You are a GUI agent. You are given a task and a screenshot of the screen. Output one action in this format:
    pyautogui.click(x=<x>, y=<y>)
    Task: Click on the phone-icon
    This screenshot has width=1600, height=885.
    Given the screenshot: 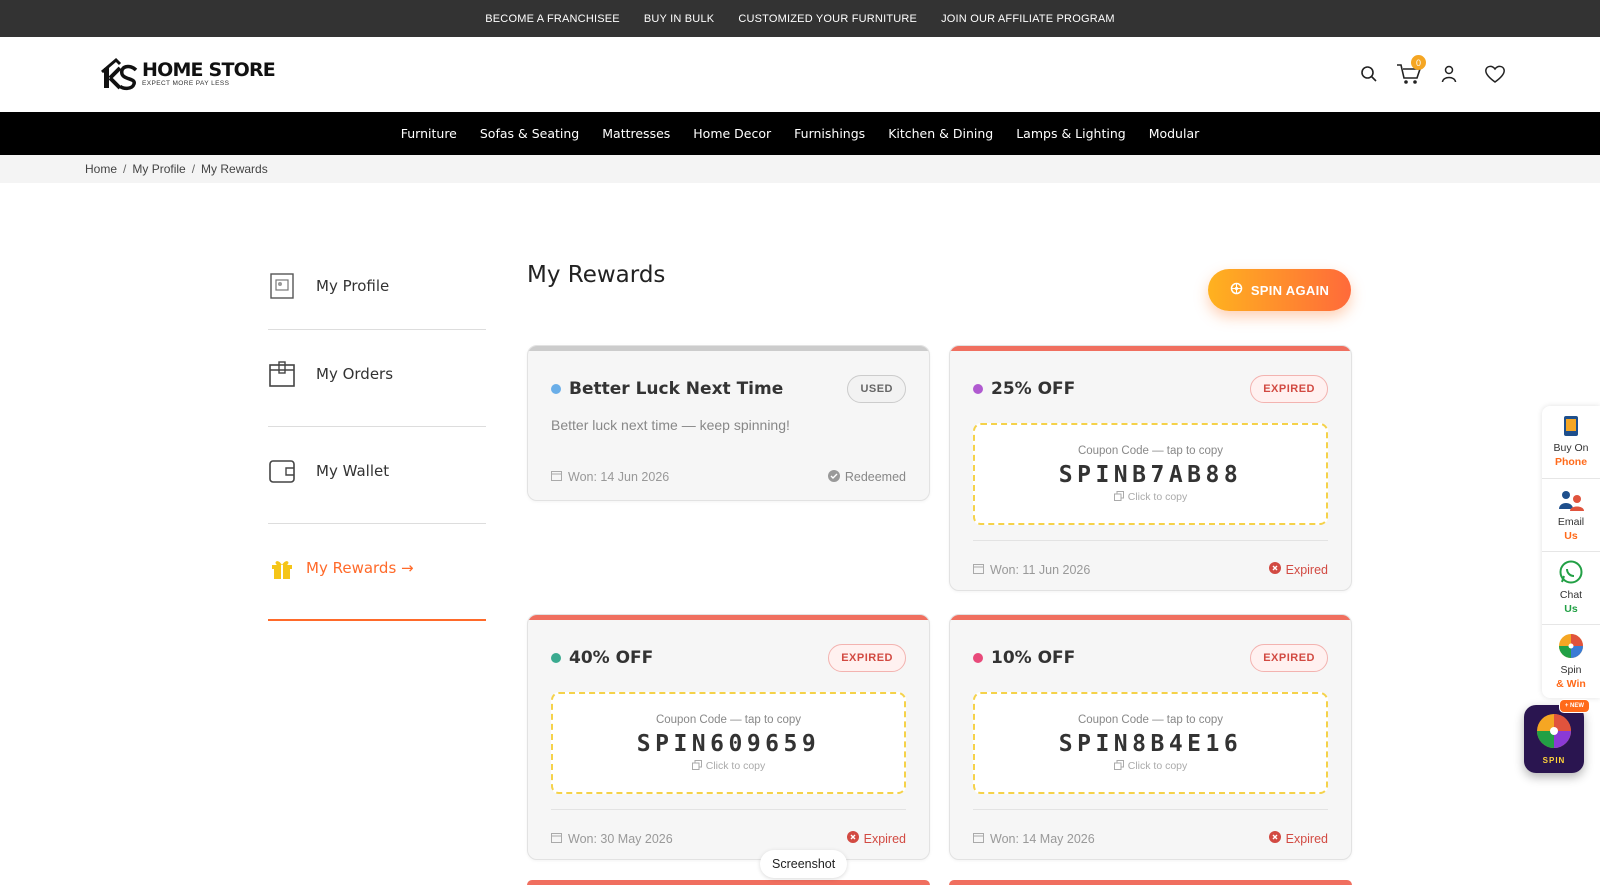 What is the action you would take?
    pyautogui.click(x=1571, y=428)
    